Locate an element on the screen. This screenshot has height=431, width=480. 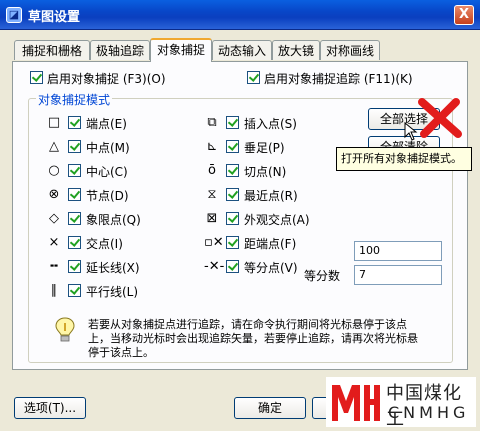
diamond-icon: ◇ is located at coordinates (54, 218).